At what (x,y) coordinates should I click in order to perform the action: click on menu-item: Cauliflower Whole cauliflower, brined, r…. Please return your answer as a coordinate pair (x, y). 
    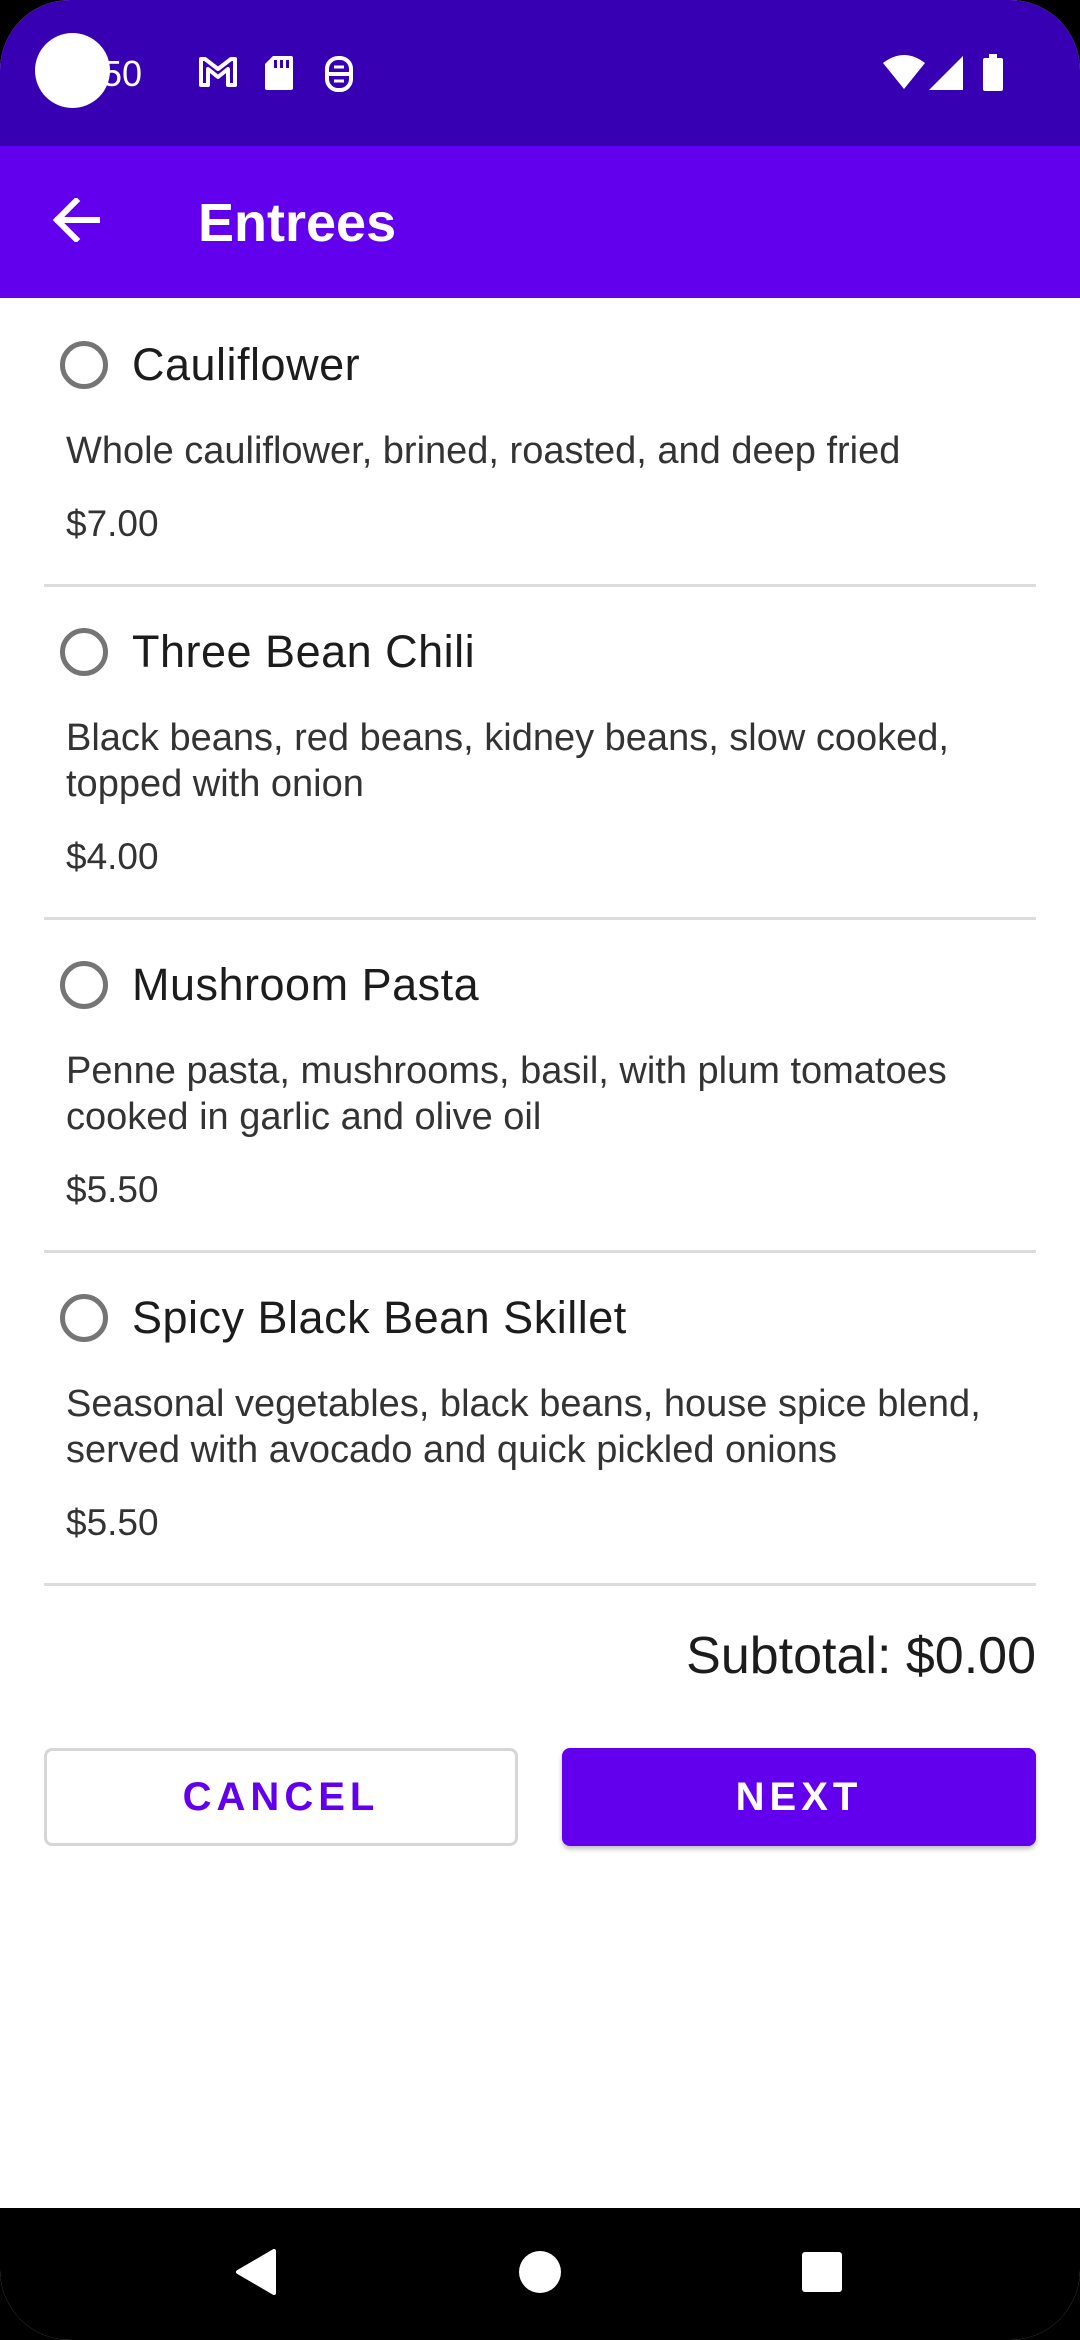
    Looking at the image, I should click on (540, 442).